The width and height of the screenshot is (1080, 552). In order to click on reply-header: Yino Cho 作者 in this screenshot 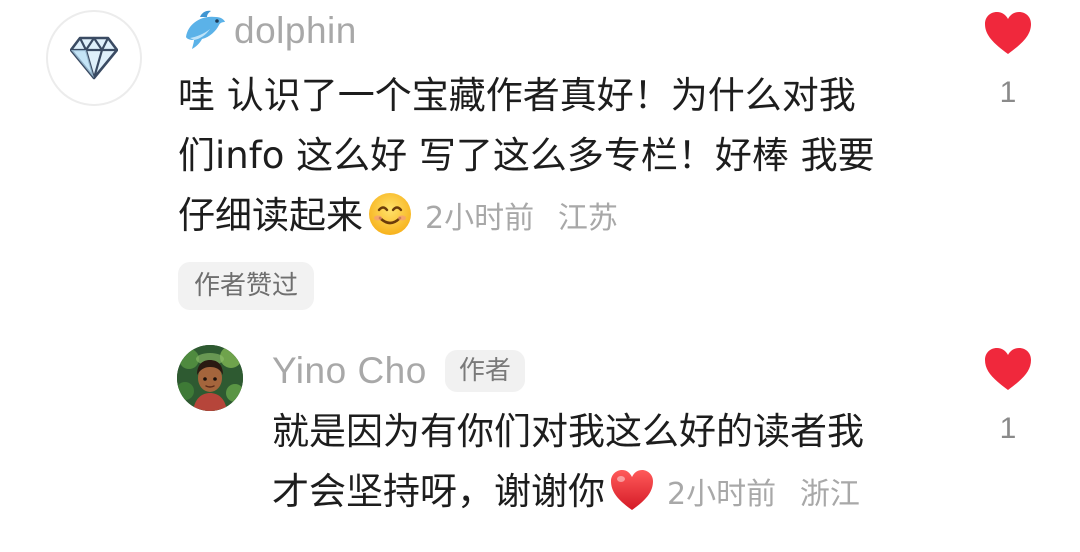, I will do `click(398, 371)`.